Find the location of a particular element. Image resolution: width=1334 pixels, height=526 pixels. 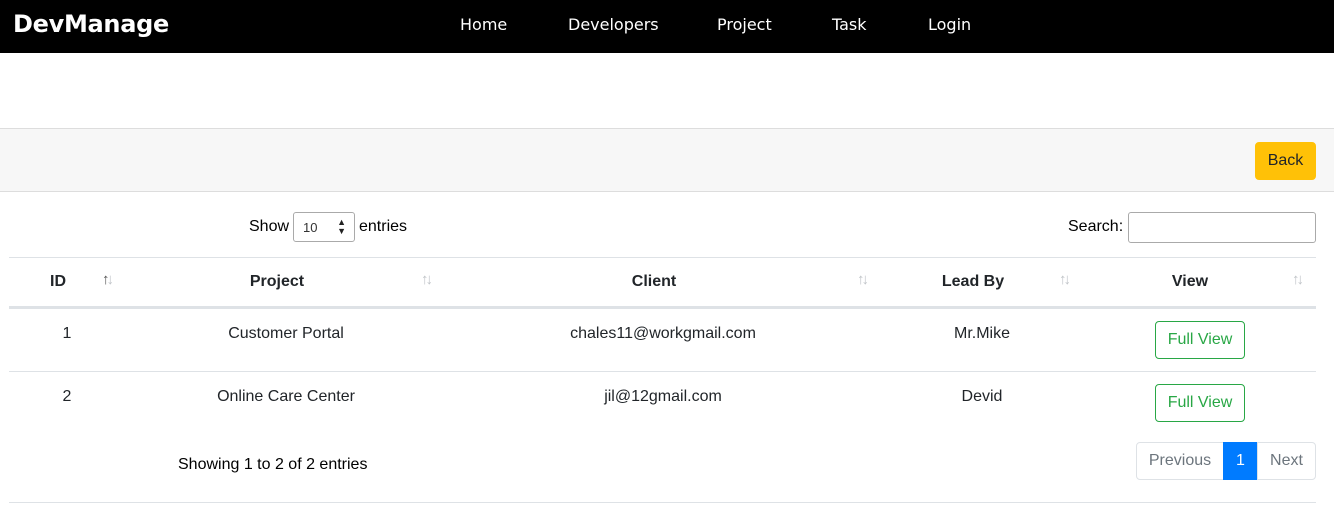

cell-lead-by: Mr.Mike is located at coordinates (982, 333).